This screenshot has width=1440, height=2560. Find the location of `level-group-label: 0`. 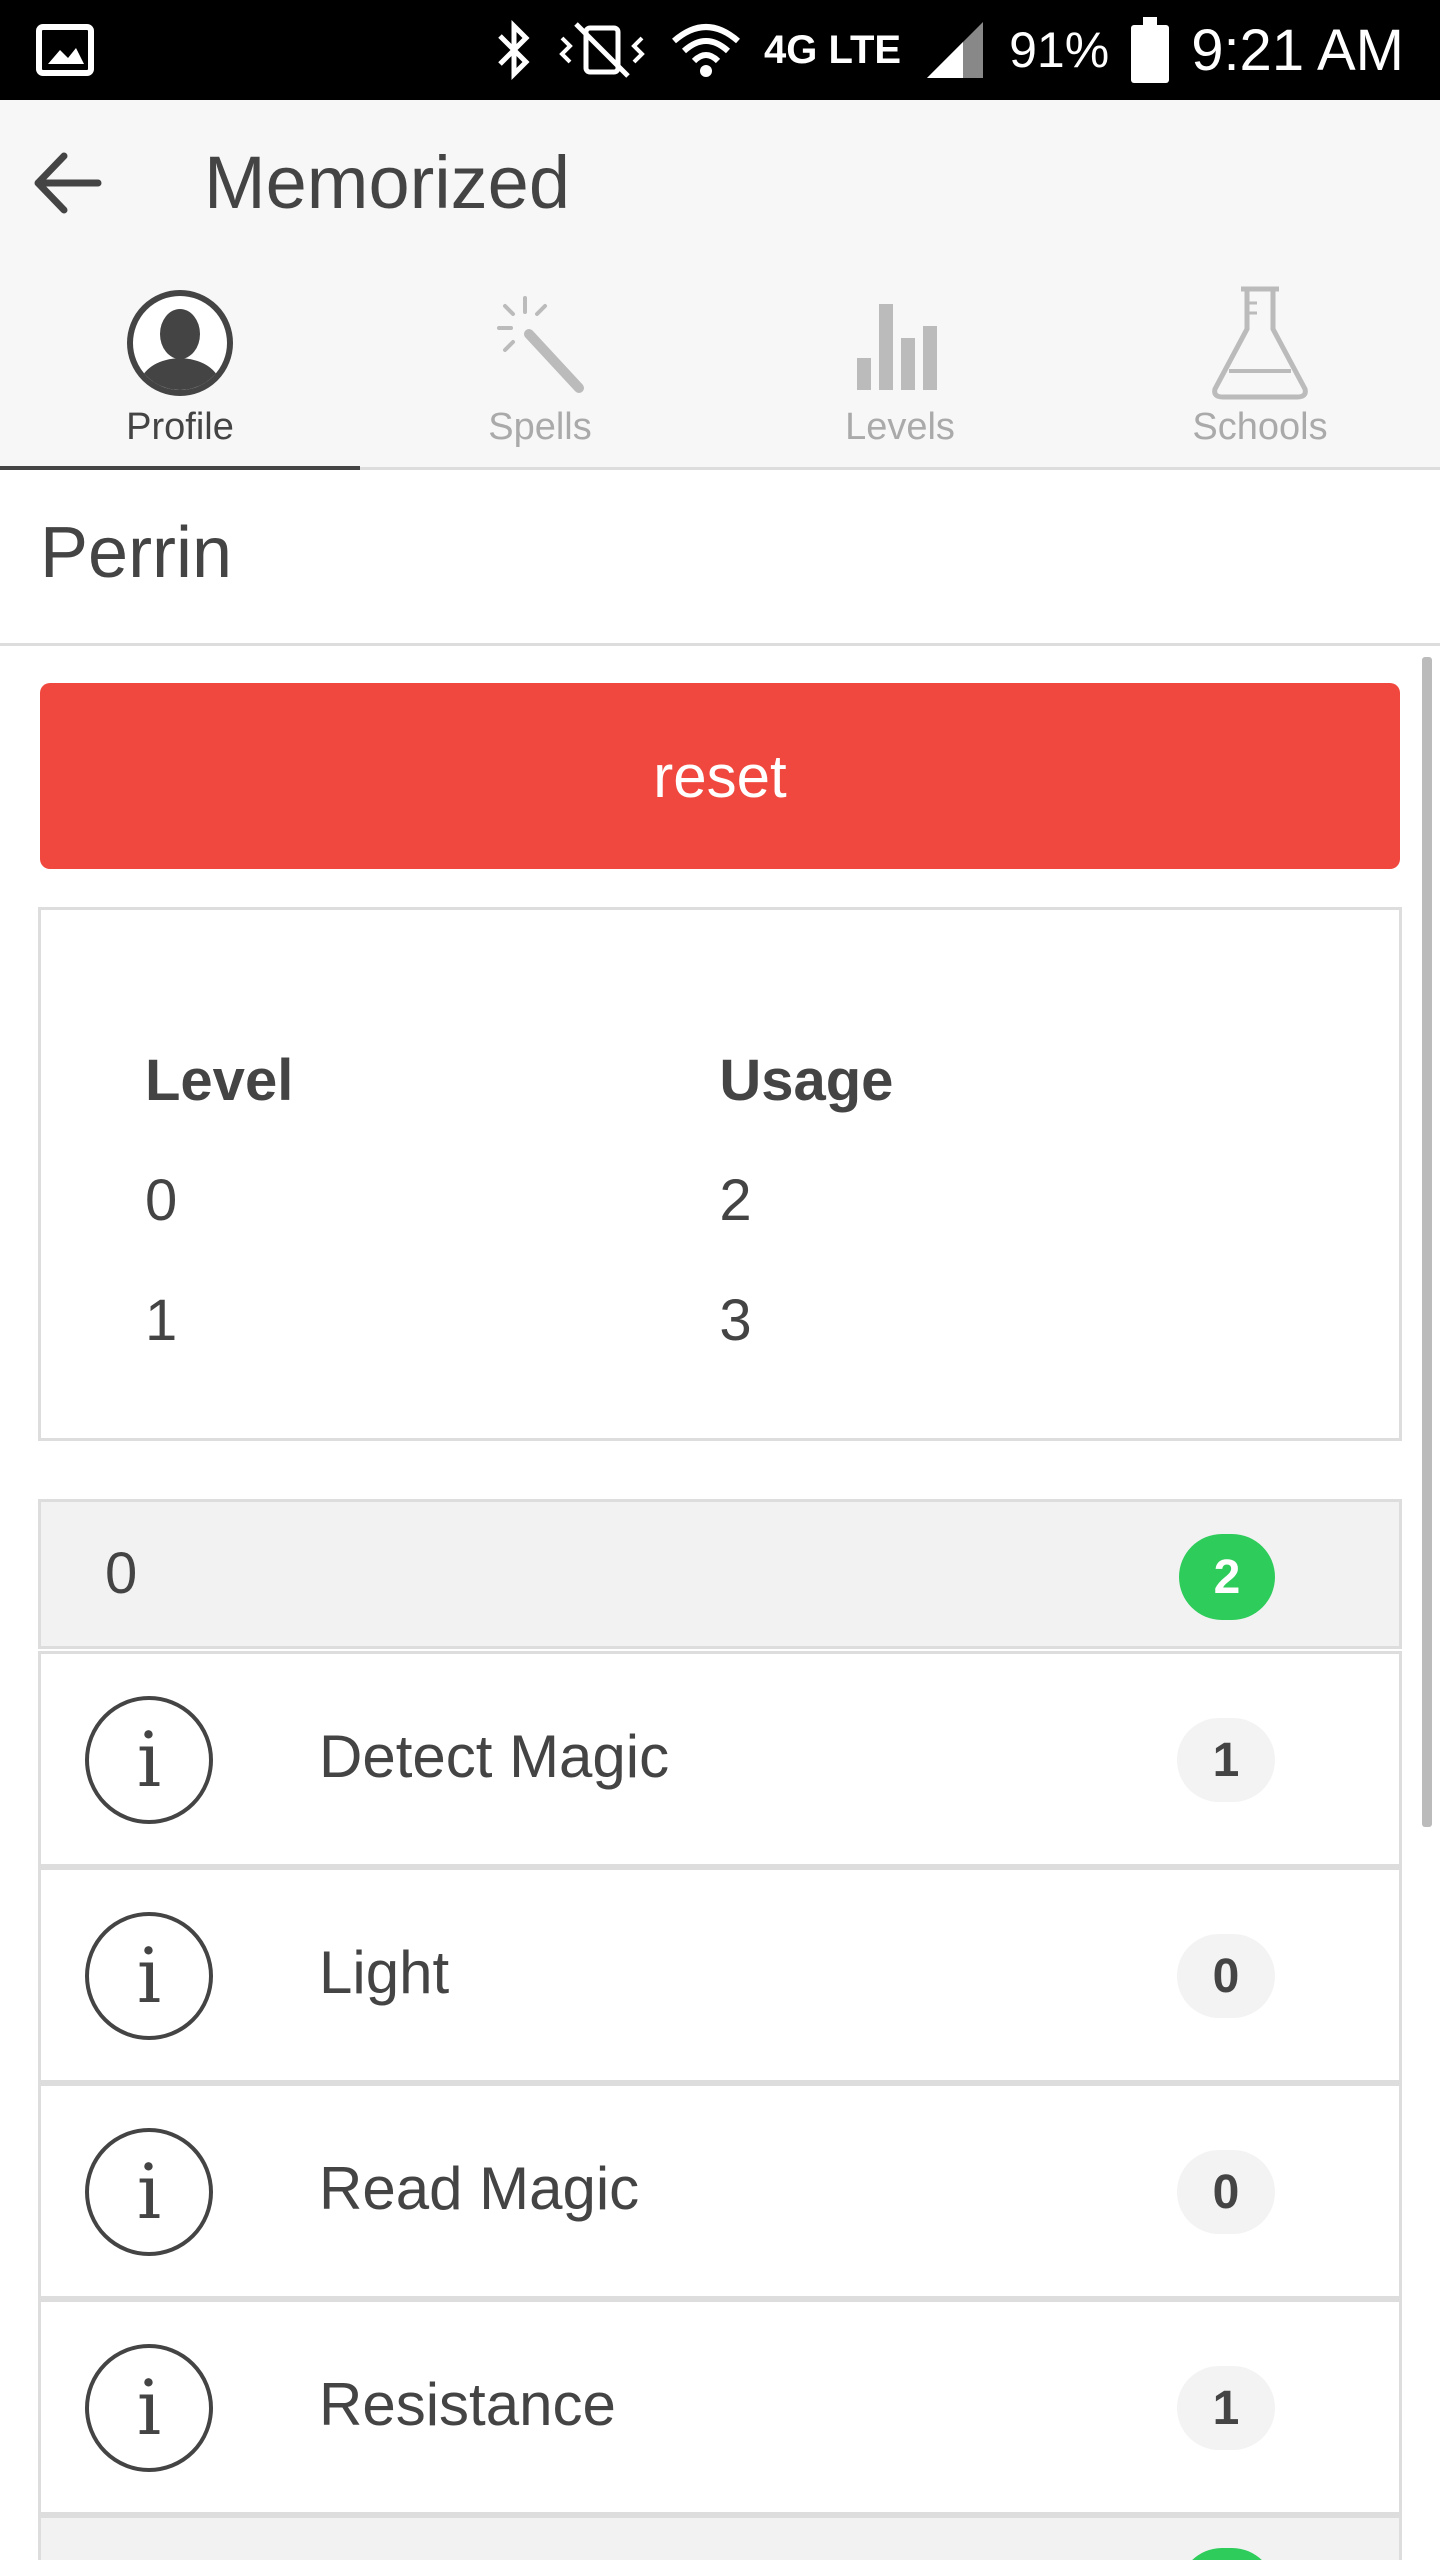

level-group-label: 0 is located at coordinates (121, 1573).